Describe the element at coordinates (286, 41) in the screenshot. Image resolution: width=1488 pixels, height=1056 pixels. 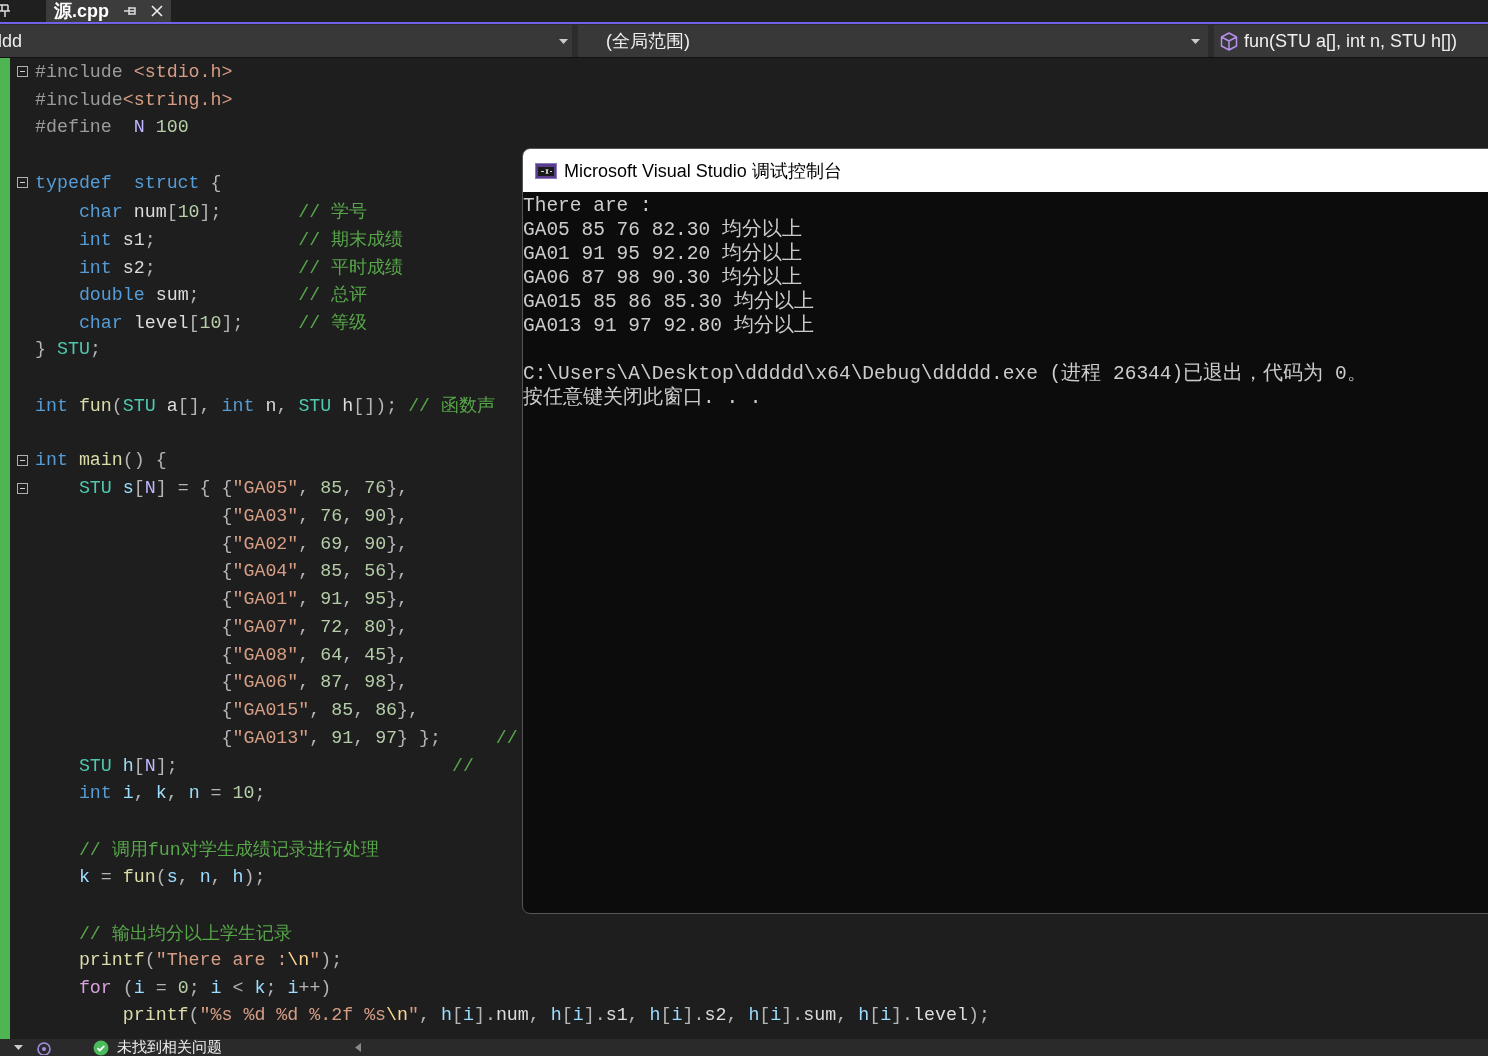
I see `project-dropdown: ldd` at that location.